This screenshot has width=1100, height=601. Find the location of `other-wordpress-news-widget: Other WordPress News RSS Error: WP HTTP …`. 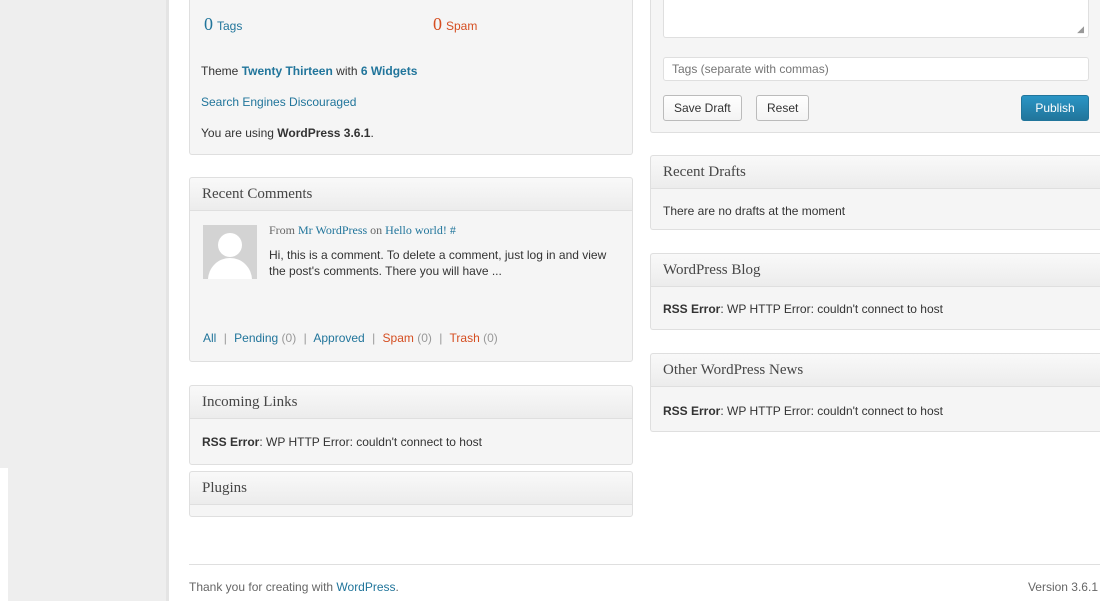

other-wordpress-news-widget: Other WordPress News RSS Error: WP HTTP … is located at coordinates (875, 392).